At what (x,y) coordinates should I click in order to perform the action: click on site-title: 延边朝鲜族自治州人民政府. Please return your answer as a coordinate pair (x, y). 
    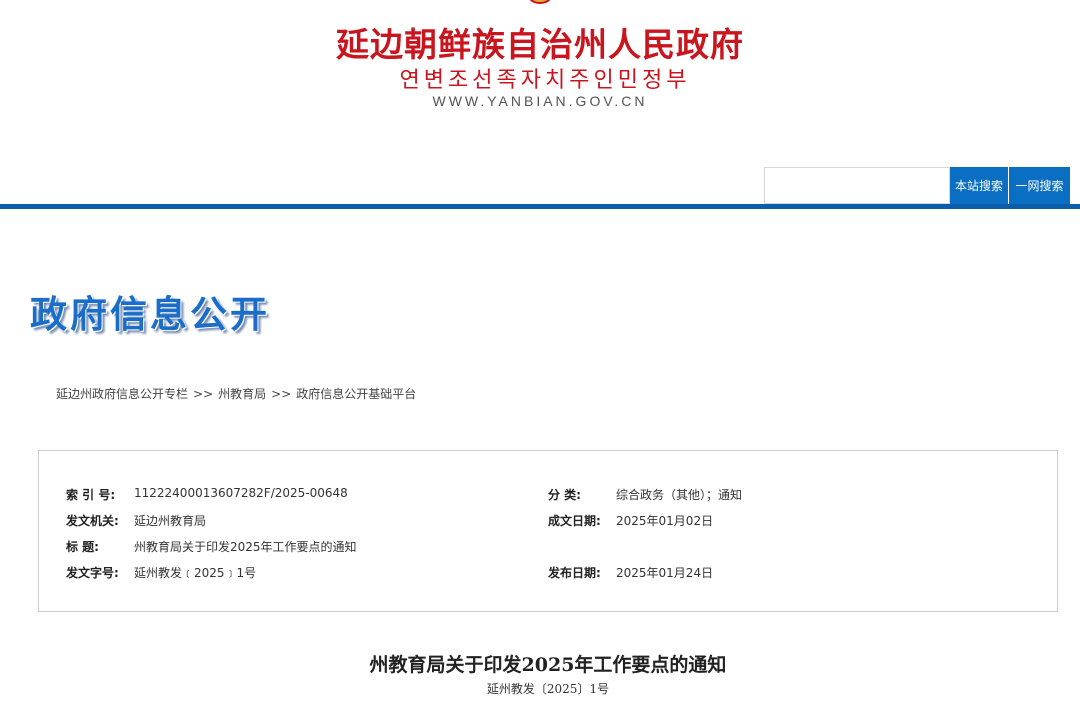
    Looking at the image, I should click on (540, 44).